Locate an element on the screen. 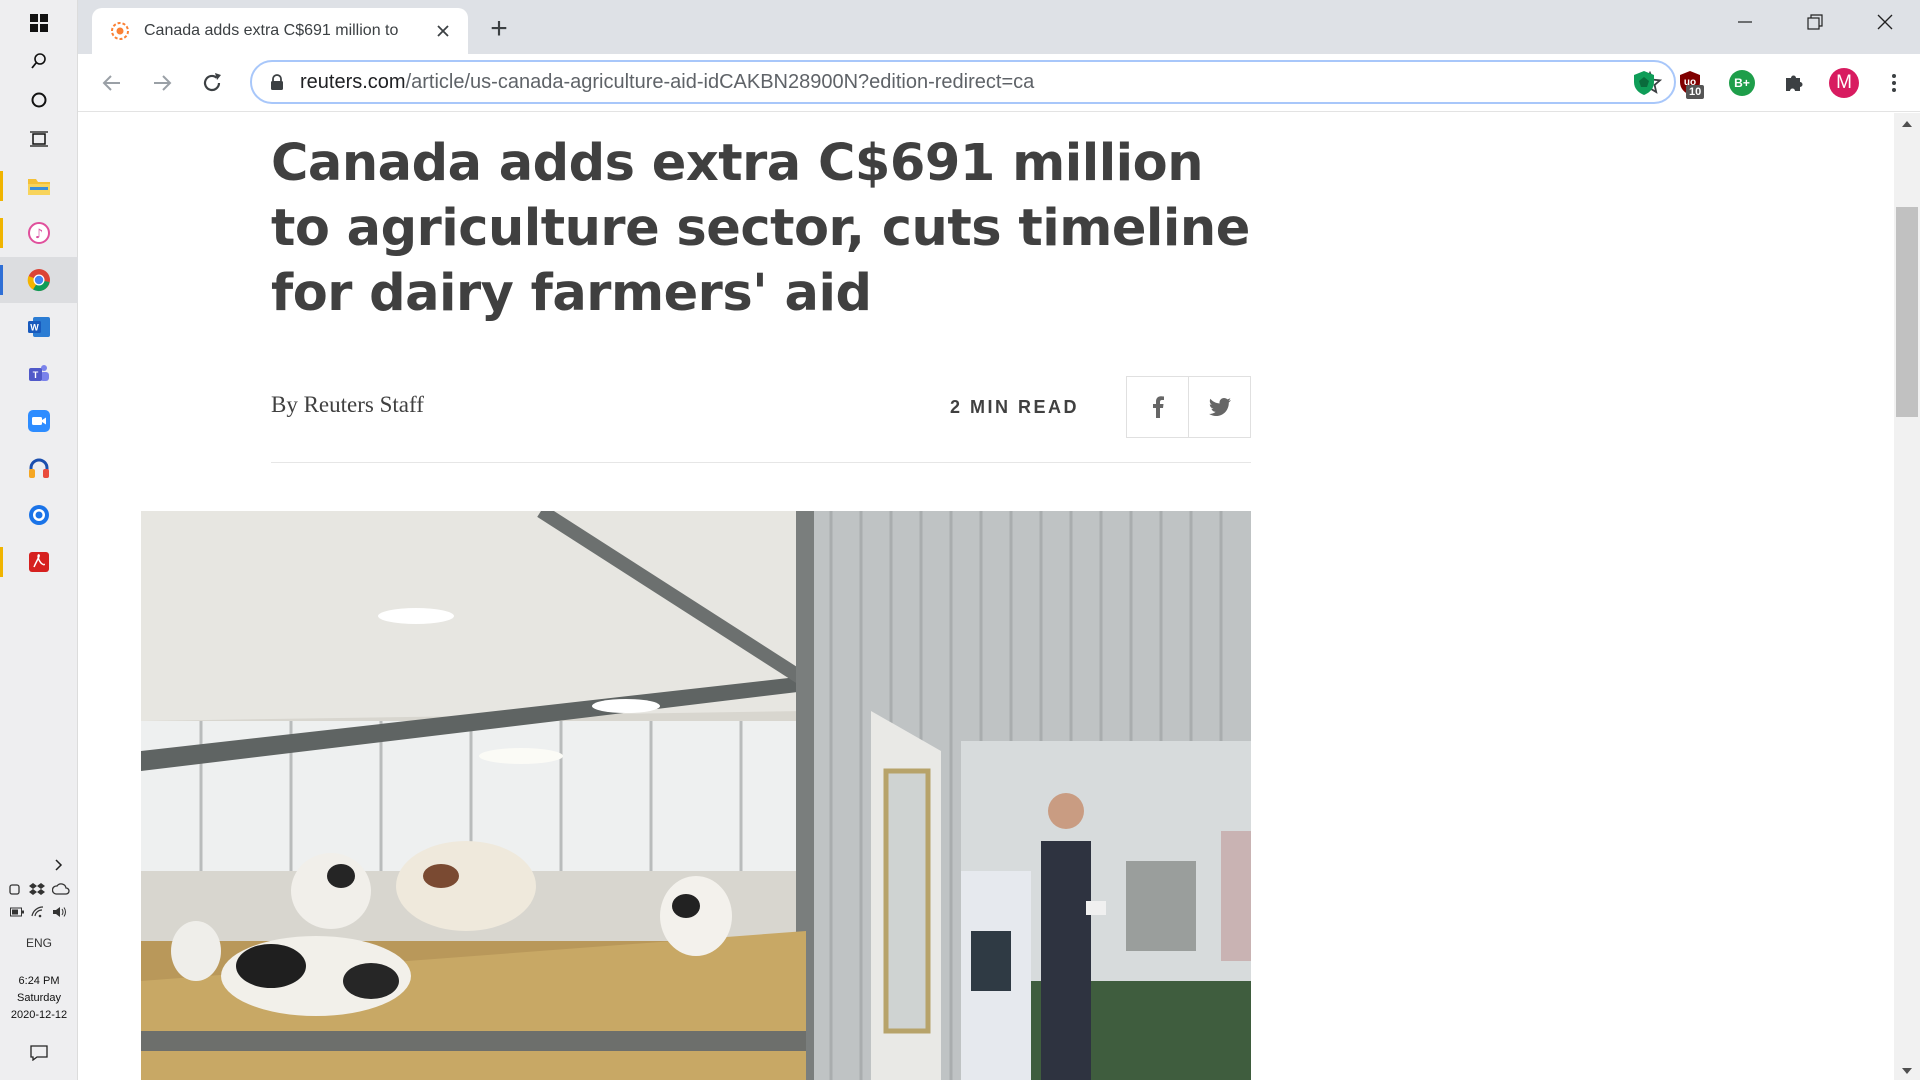 This screenshot has height=1080, width=1920. restore-icon is located at coordinates (1815, 22).